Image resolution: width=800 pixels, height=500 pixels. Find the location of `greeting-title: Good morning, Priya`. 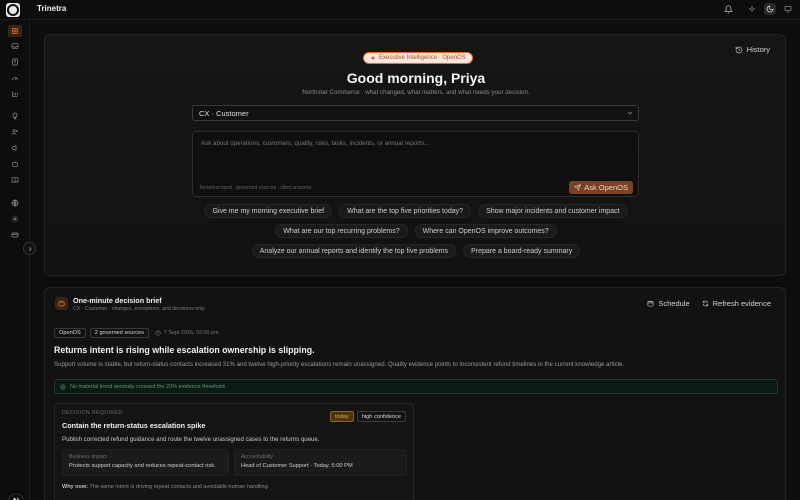

greeting-title: Good morning, Priya is located at coordinates (416, 78).